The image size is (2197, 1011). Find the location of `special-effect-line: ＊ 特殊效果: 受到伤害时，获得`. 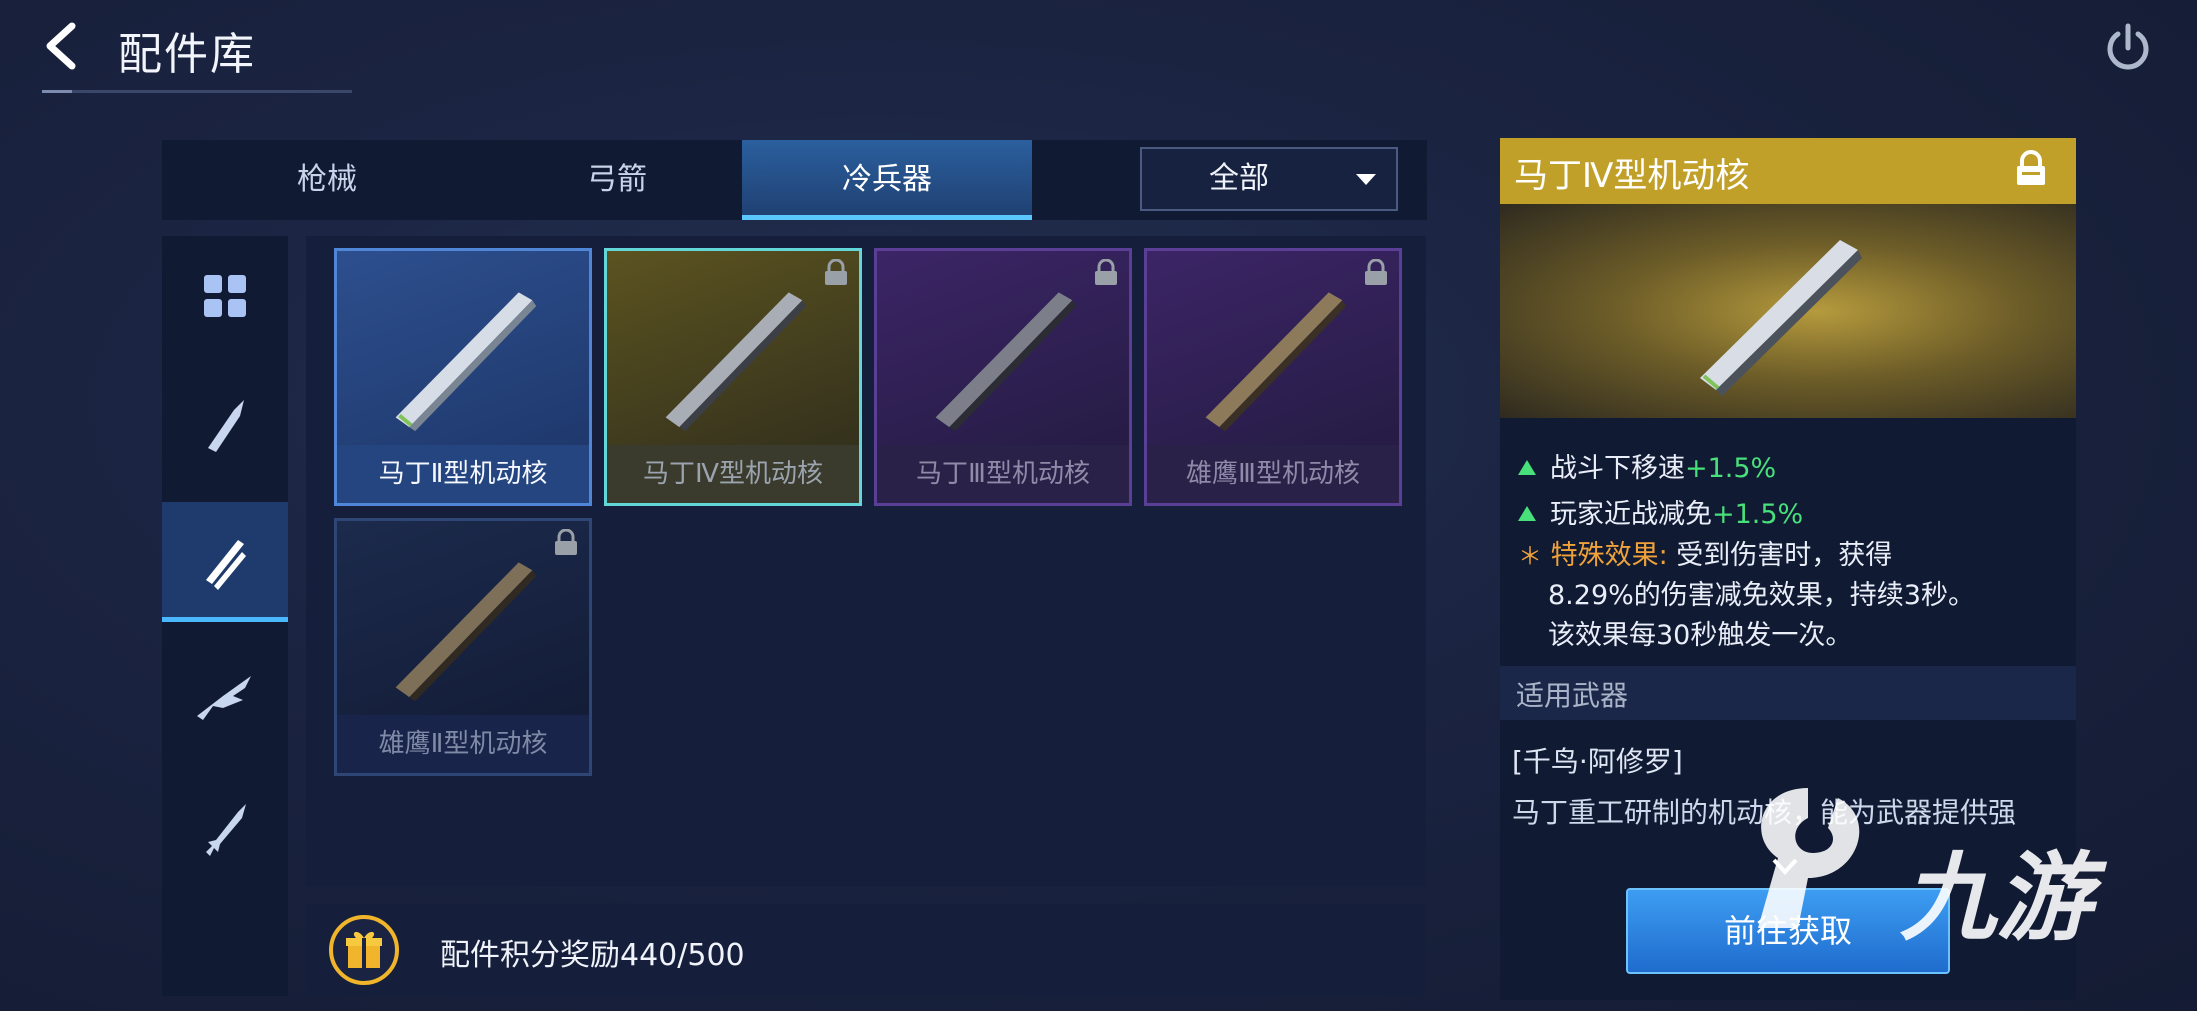

special-effect-line: ＊ 特殊效果: 受到伤害时，获得 is located at coordinates (1705, 556).